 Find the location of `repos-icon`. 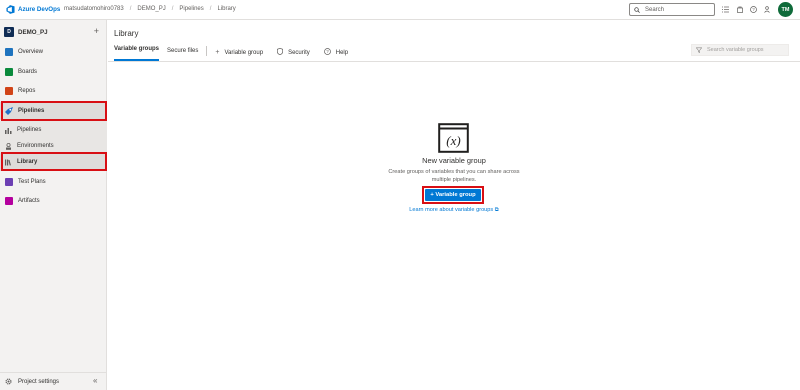

repos-icon is located at coordinates (9, 91).